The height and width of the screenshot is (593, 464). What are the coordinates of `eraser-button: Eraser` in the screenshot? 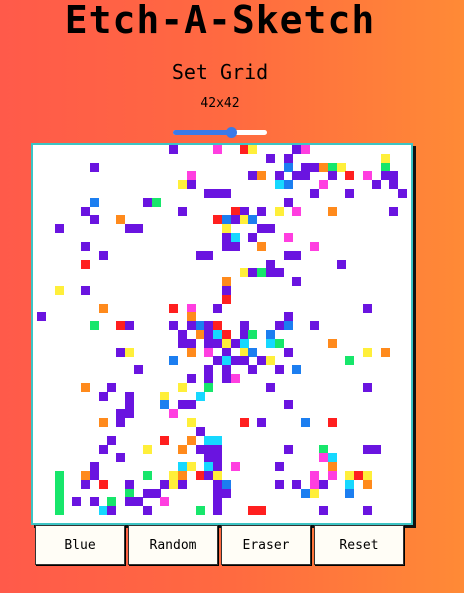 It's located at (266, 545).